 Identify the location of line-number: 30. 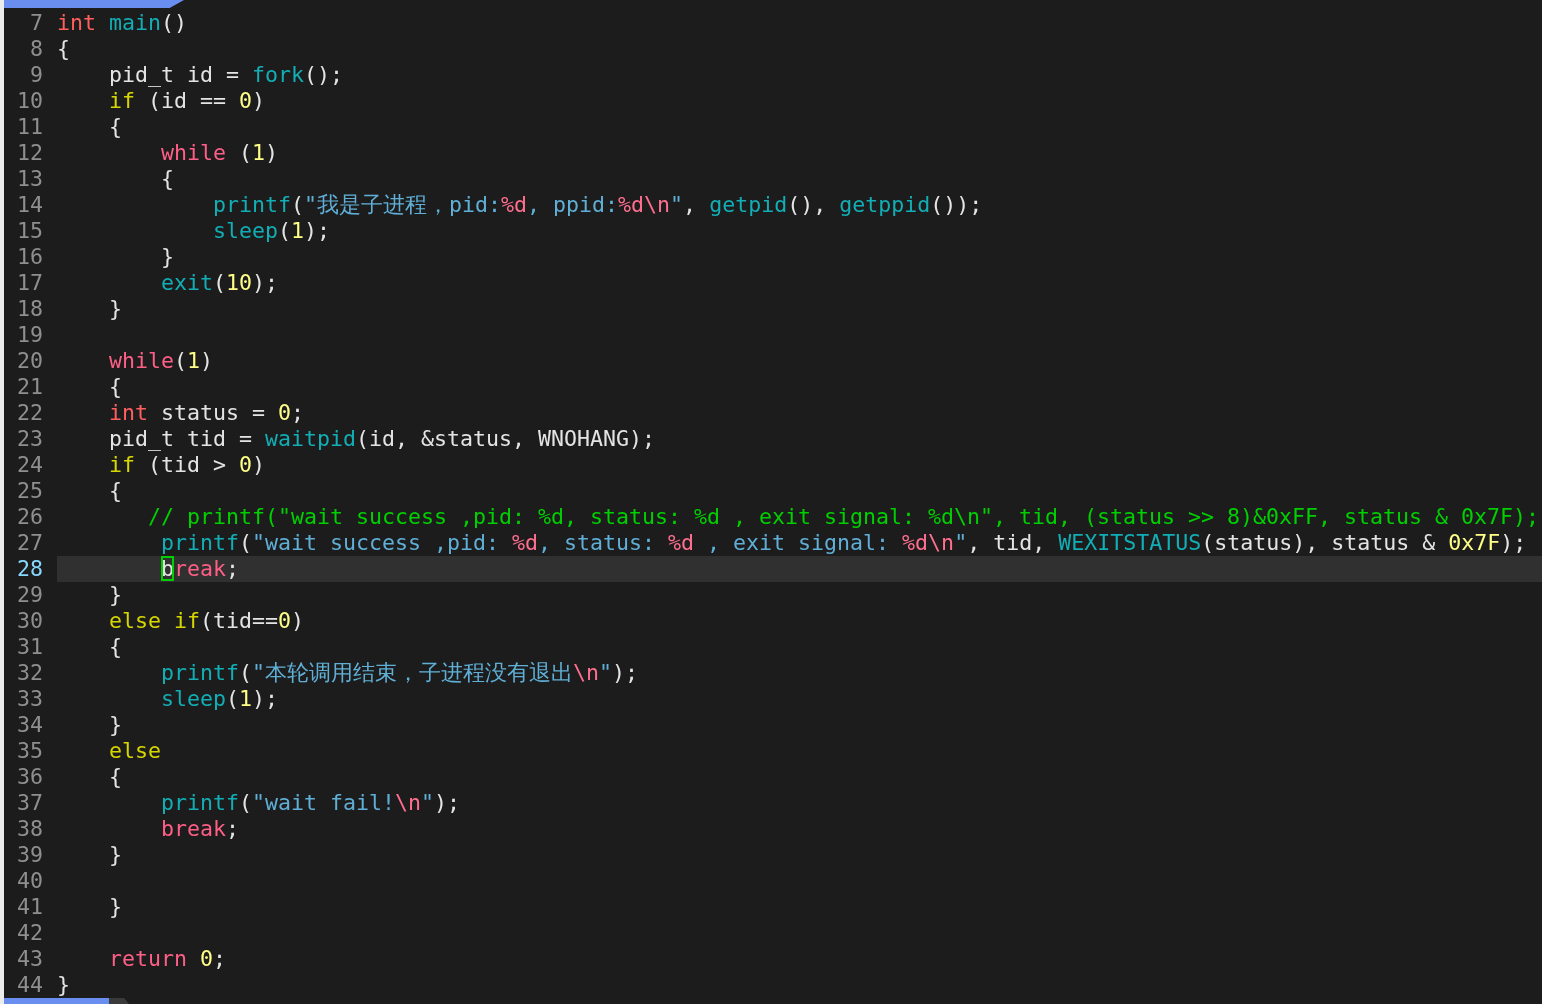
(29, 621).